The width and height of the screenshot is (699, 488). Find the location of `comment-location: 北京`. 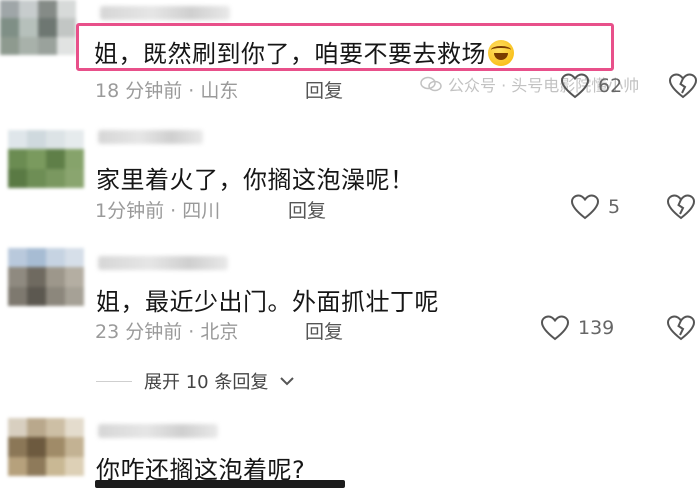

comment-location: 北京 is located at coordinates (219, 332).